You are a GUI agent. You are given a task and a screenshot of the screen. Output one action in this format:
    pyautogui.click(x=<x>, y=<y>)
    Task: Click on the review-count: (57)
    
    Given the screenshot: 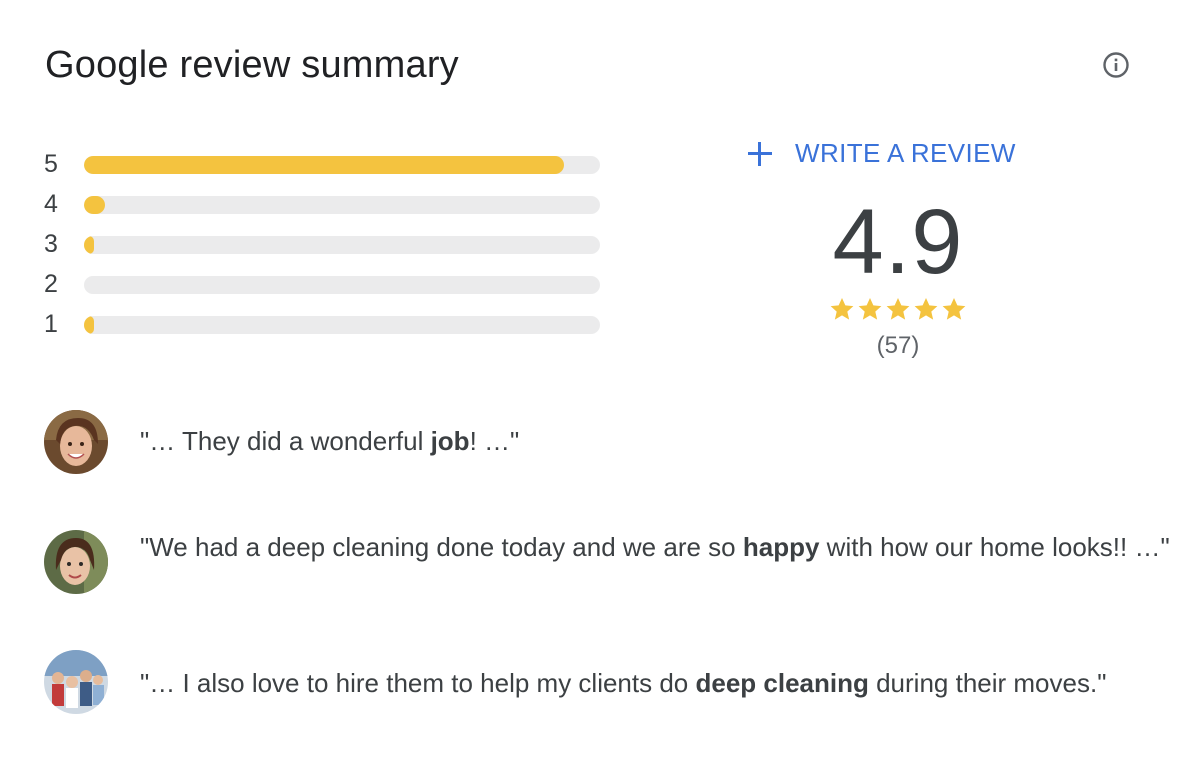 What is the action you would take?
    pyautogui.click(x=898, y=345)
    